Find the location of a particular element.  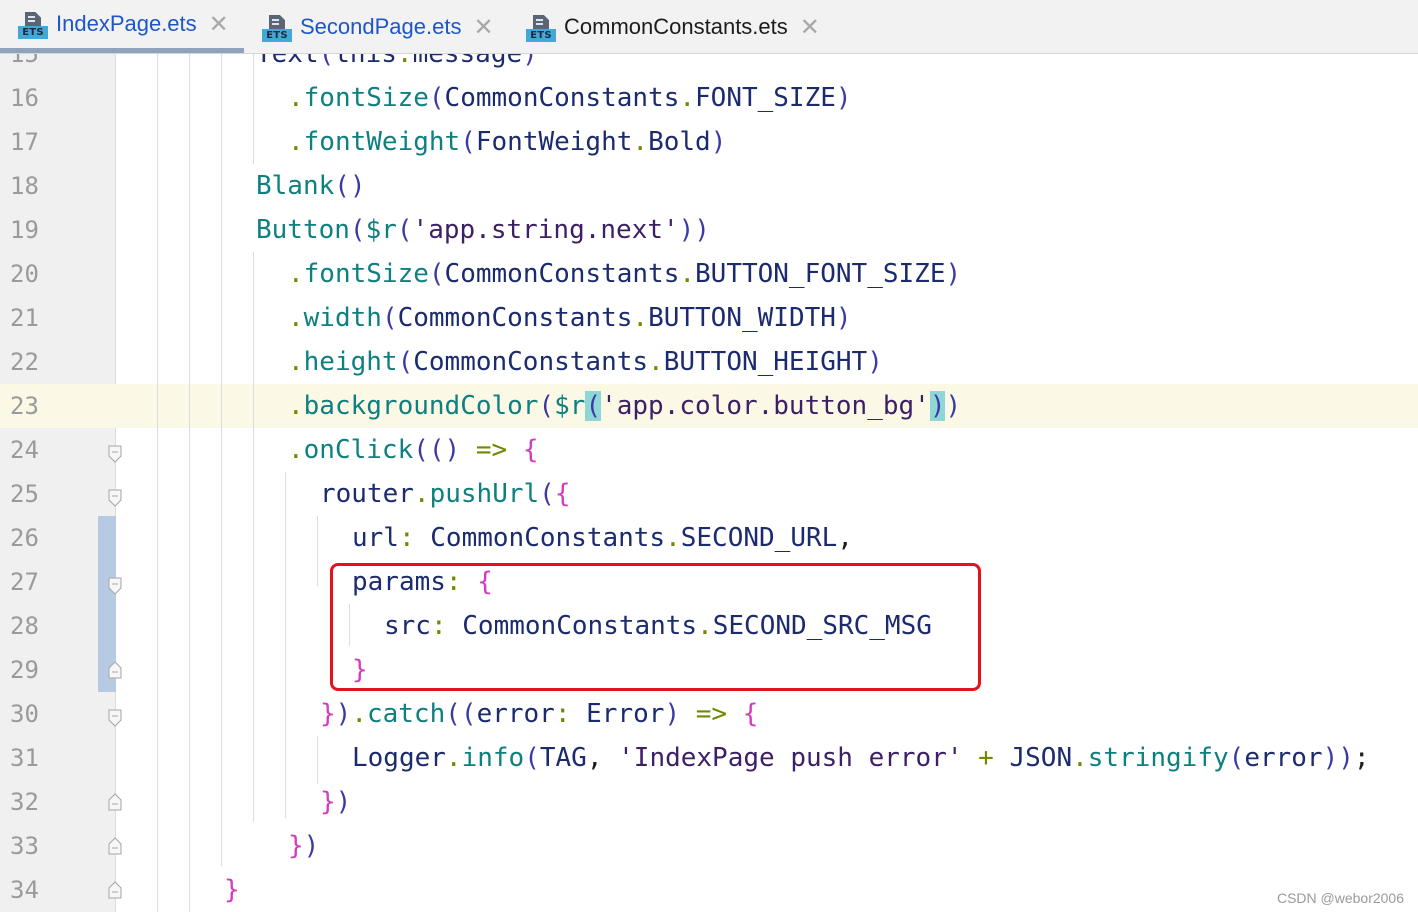

code-line: 26 url: CommonConstants.SECOND_URL, is located at coordinates (709, 538).